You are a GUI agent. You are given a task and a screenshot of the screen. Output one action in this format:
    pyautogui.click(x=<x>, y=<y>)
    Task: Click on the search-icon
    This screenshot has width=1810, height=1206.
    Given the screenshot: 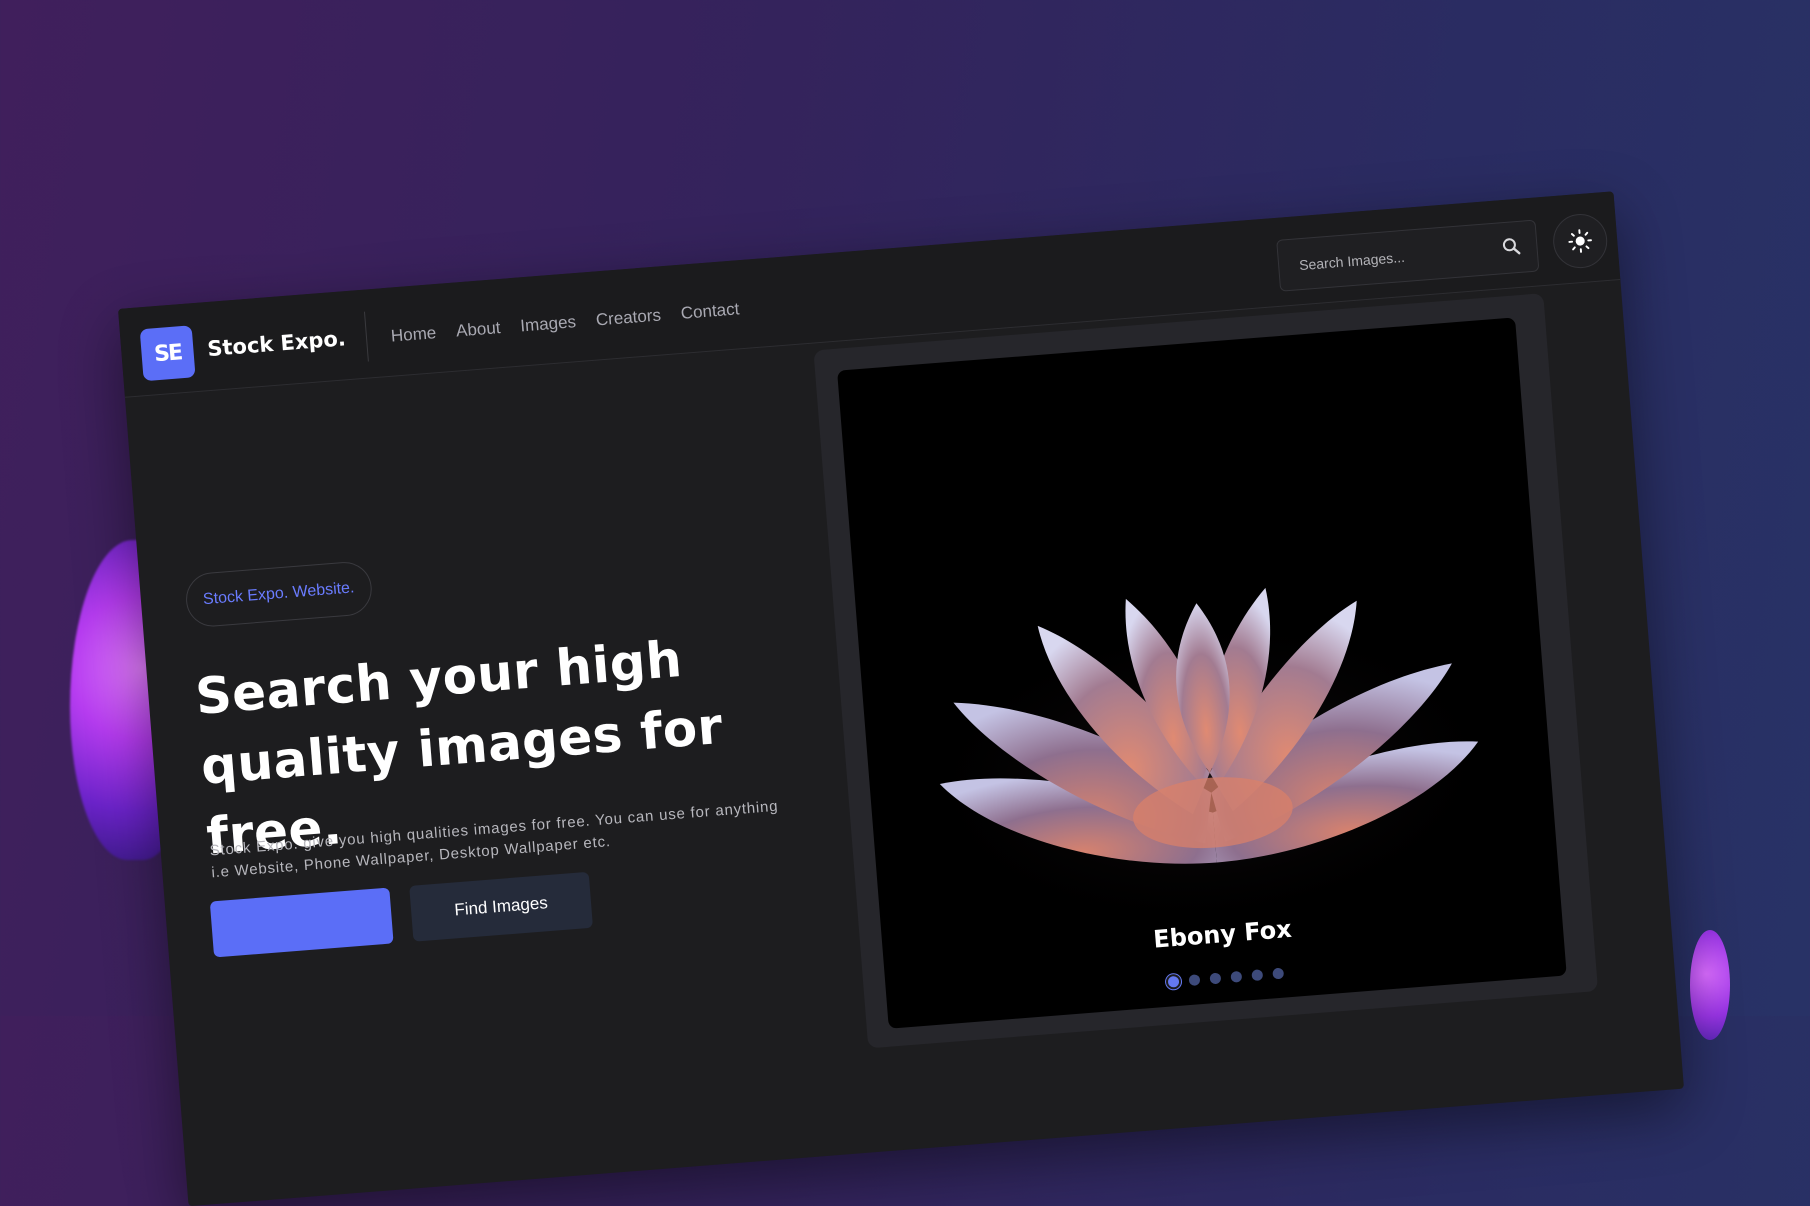 What is the action you would take?
    pyautogui.click(x=1512, y=247)
    